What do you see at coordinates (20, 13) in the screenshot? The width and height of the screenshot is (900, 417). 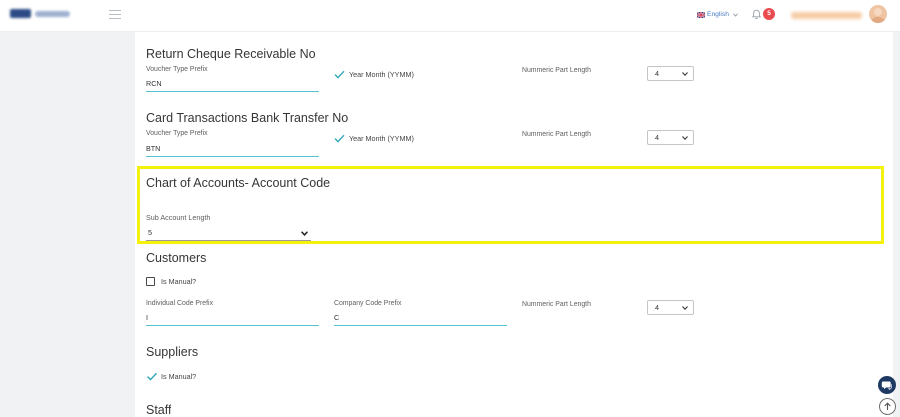 I see `logo-mark` at bounding box center [20, 13].